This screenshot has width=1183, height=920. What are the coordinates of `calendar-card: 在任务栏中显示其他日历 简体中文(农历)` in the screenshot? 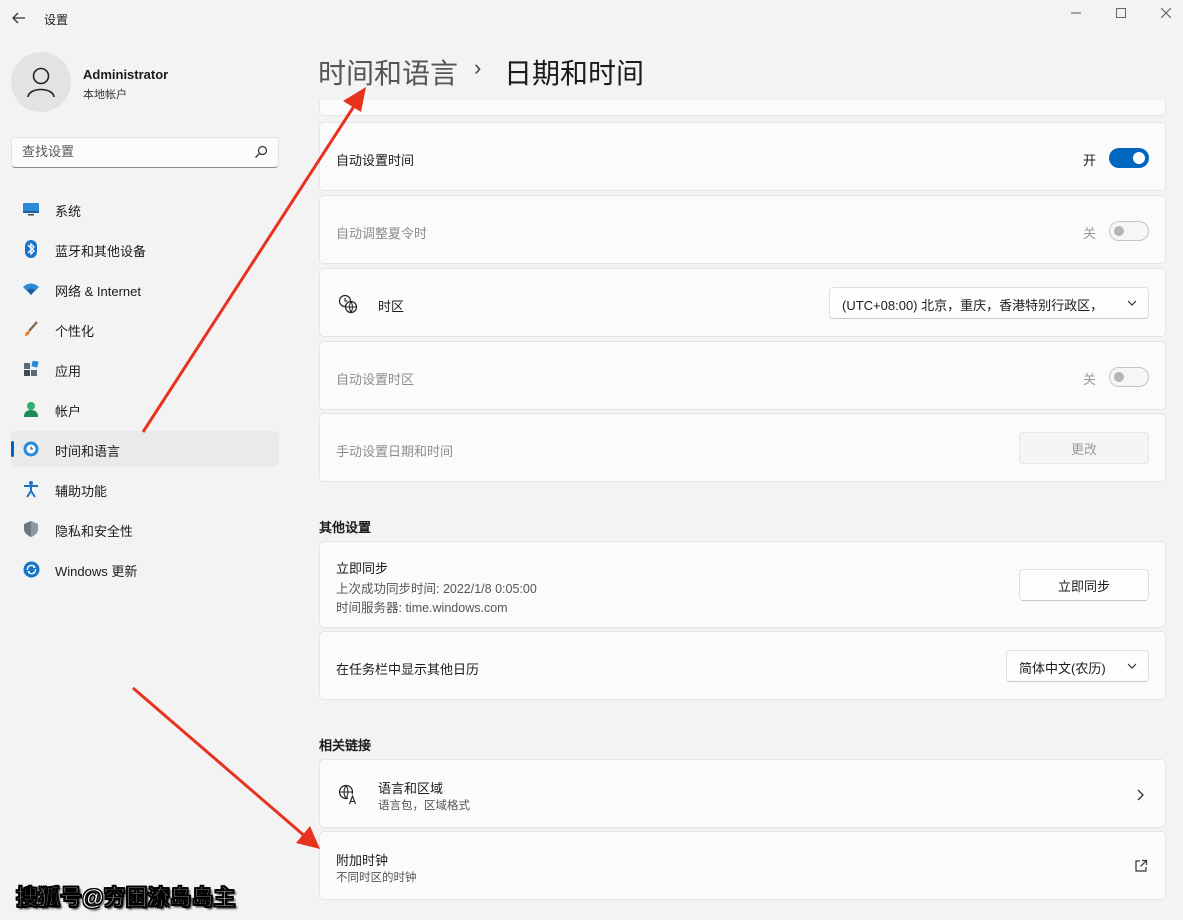 It's located at (742, 665).